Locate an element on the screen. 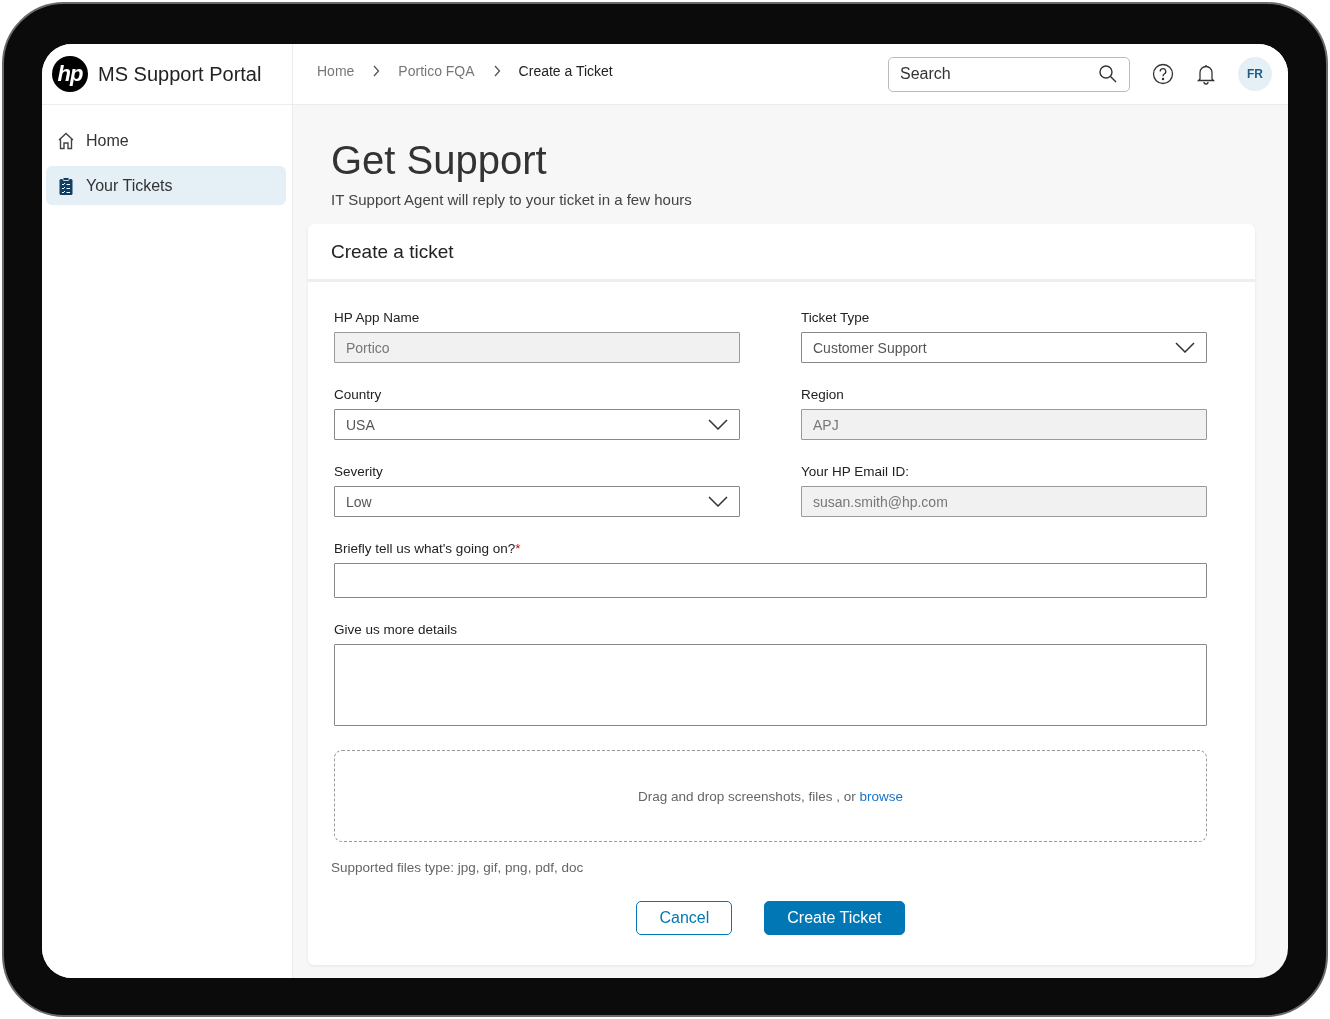 The image size is (1330, 1019). text-field: Portico is located at coordinates (537, 347).